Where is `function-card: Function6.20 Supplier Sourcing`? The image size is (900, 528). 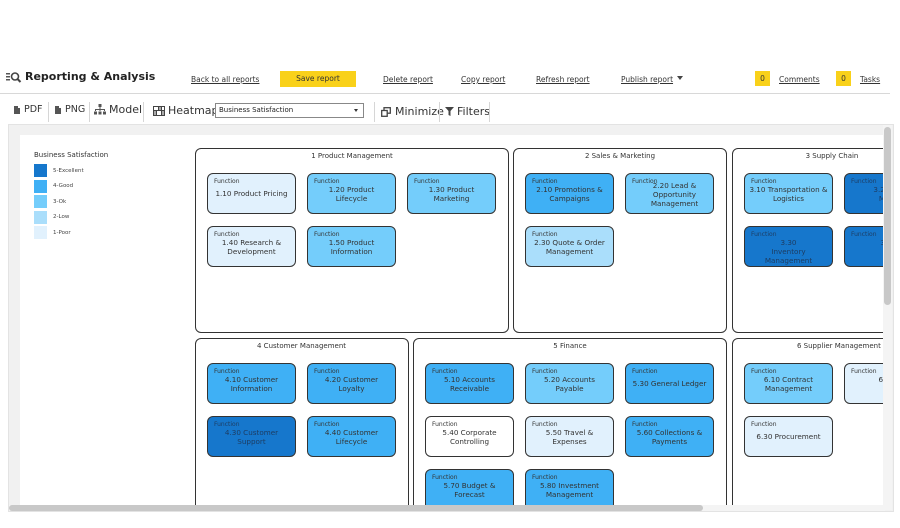
function-card: Function6.20 Supplier Sourcing is located at coordinates (864, 383).